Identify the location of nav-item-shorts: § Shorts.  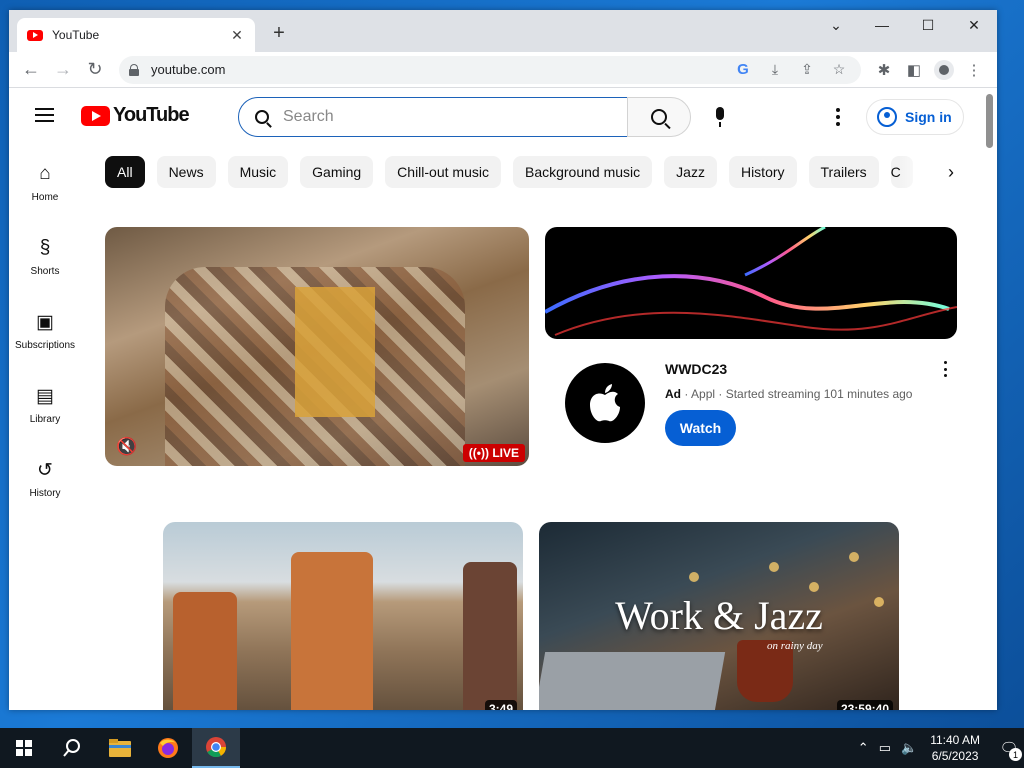
(45, 255).